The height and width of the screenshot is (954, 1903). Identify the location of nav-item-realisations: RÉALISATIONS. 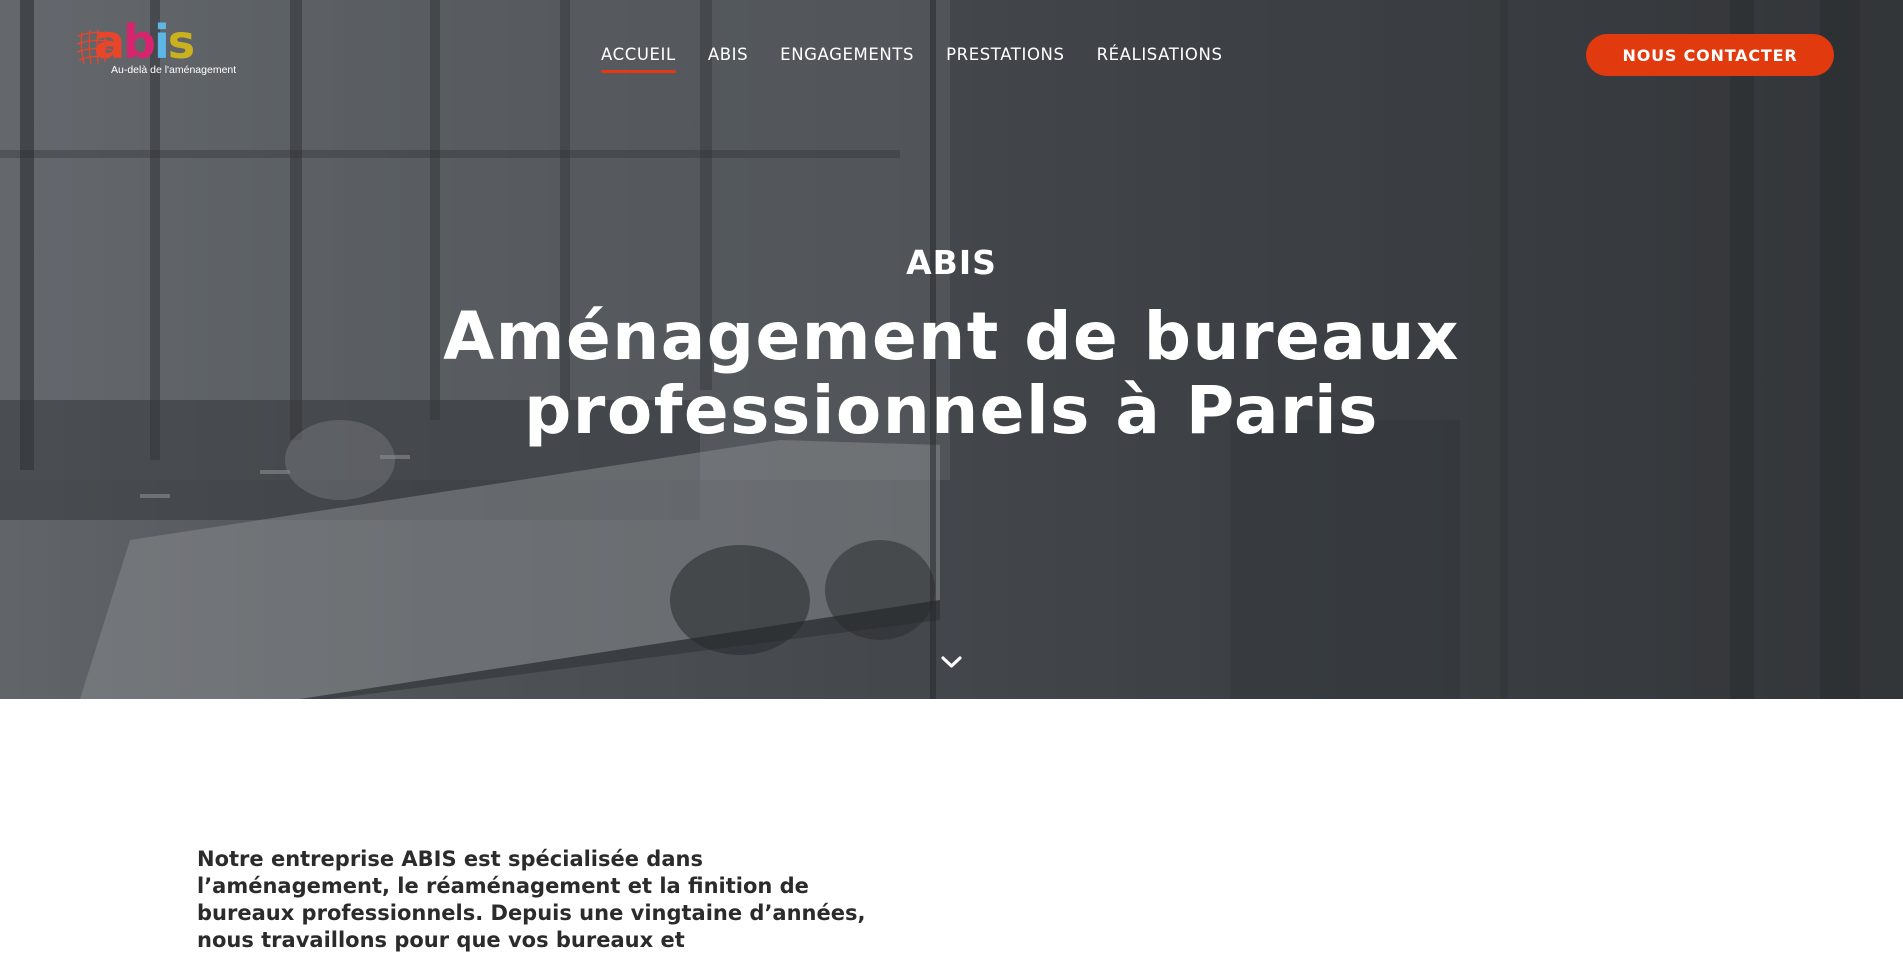
(1160, 55).